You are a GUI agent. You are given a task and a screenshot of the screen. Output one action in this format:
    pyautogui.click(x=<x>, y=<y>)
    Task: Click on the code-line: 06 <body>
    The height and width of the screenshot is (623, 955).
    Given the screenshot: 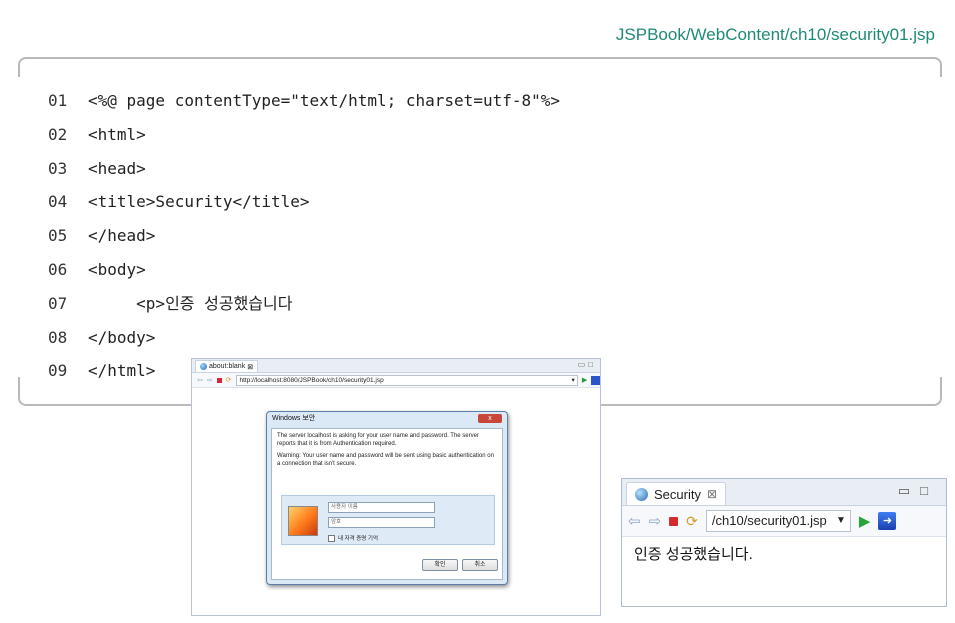 What is the action you would take?
    pyautogui.click(x=304, y=270)
    